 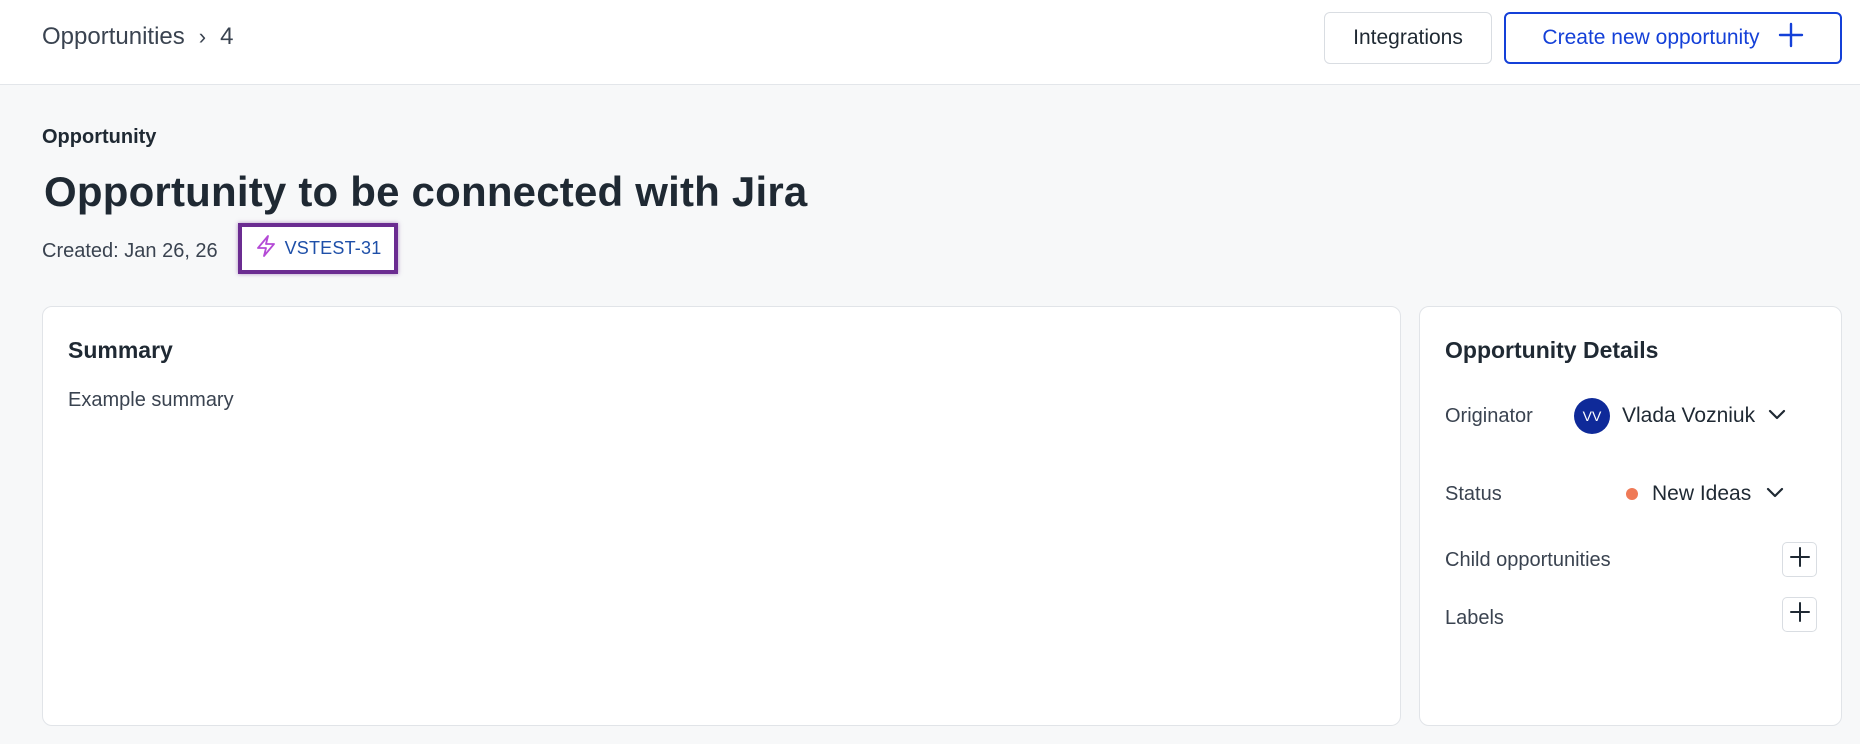 What do you see at coordinates (333, 248) in the screenshot?
I see `jira-issue-key: VSTEST-31` at bounding box center [333, 248].